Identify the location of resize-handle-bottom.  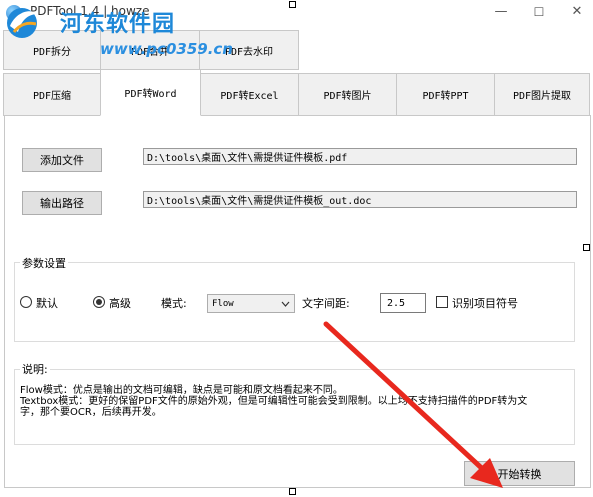
(292, 491).